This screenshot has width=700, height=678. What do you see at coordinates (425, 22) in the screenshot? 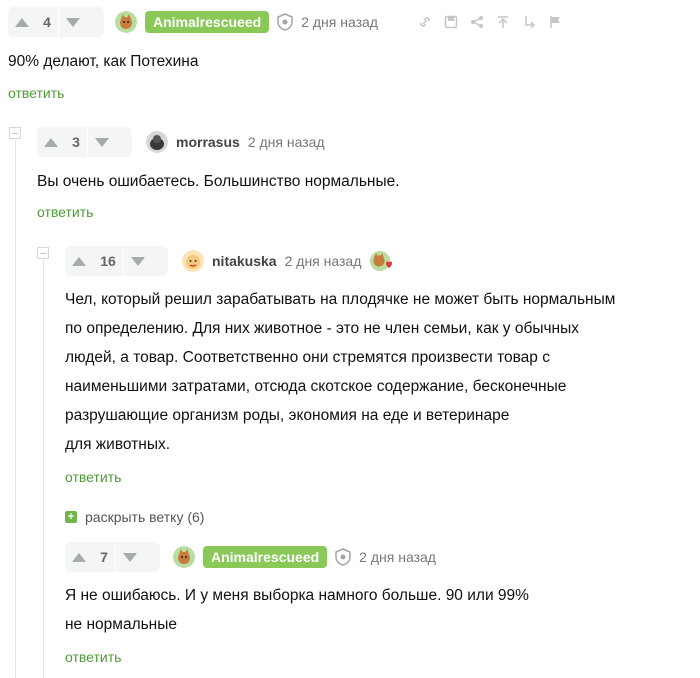
I see `link-icon` at bounding box center [425, 22].